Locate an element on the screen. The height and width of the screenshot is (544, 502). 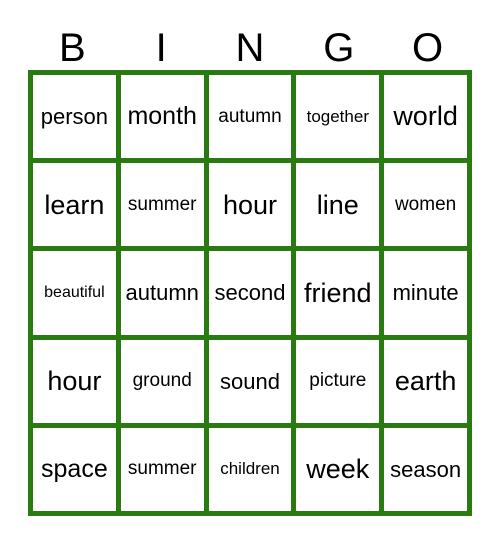
bingo-cell: friend is located at coordinates (335, 293).